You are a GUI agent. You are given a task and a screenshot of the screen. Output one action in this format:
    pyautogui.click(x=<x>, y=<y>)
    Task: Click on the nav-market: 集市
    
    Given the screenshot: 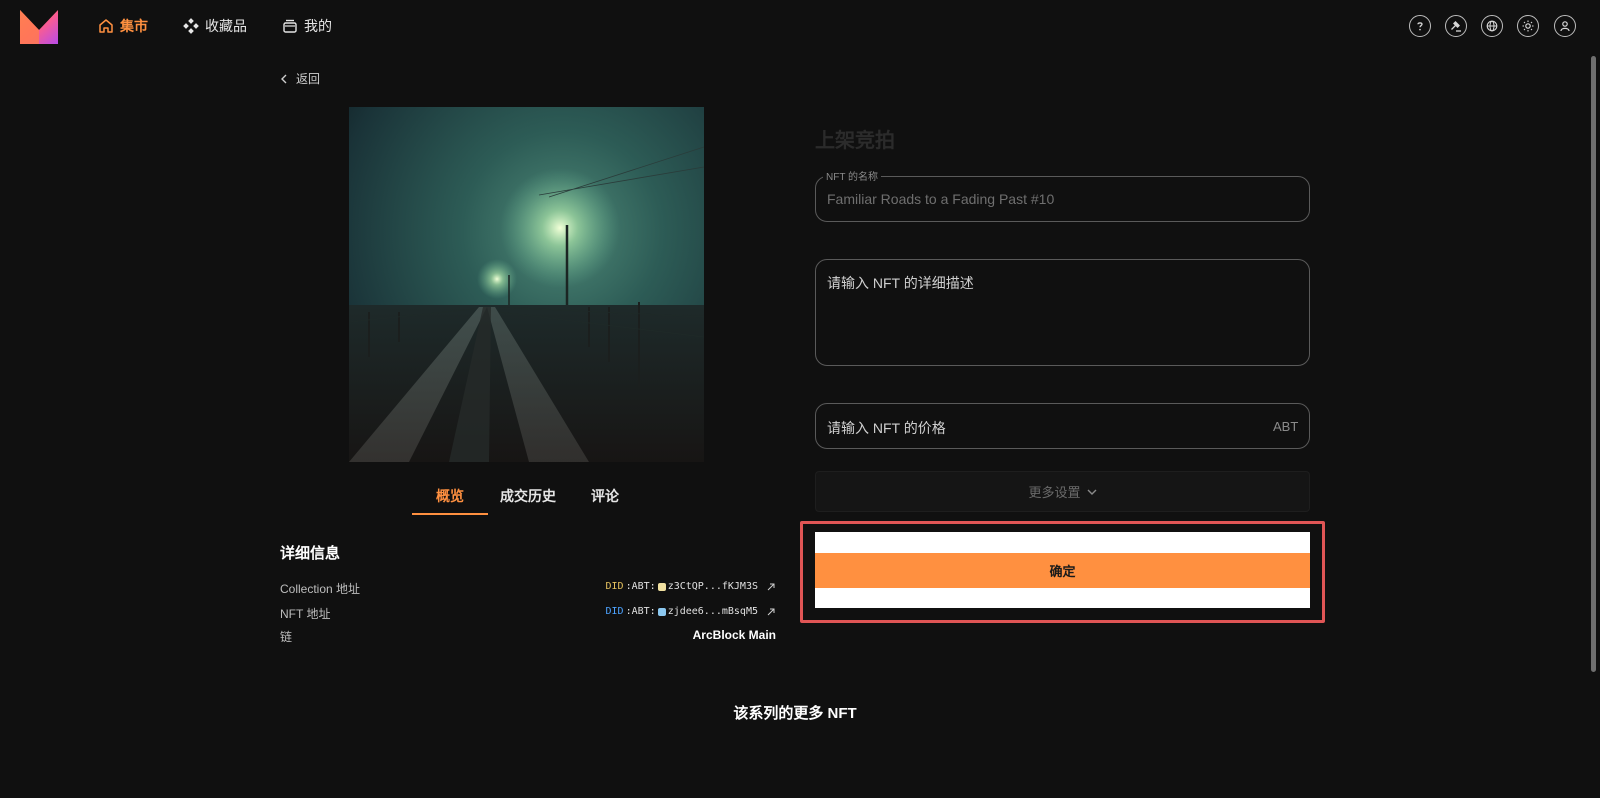 What is the action you would take?
    pyautogui.click(x=123, y=26)
    